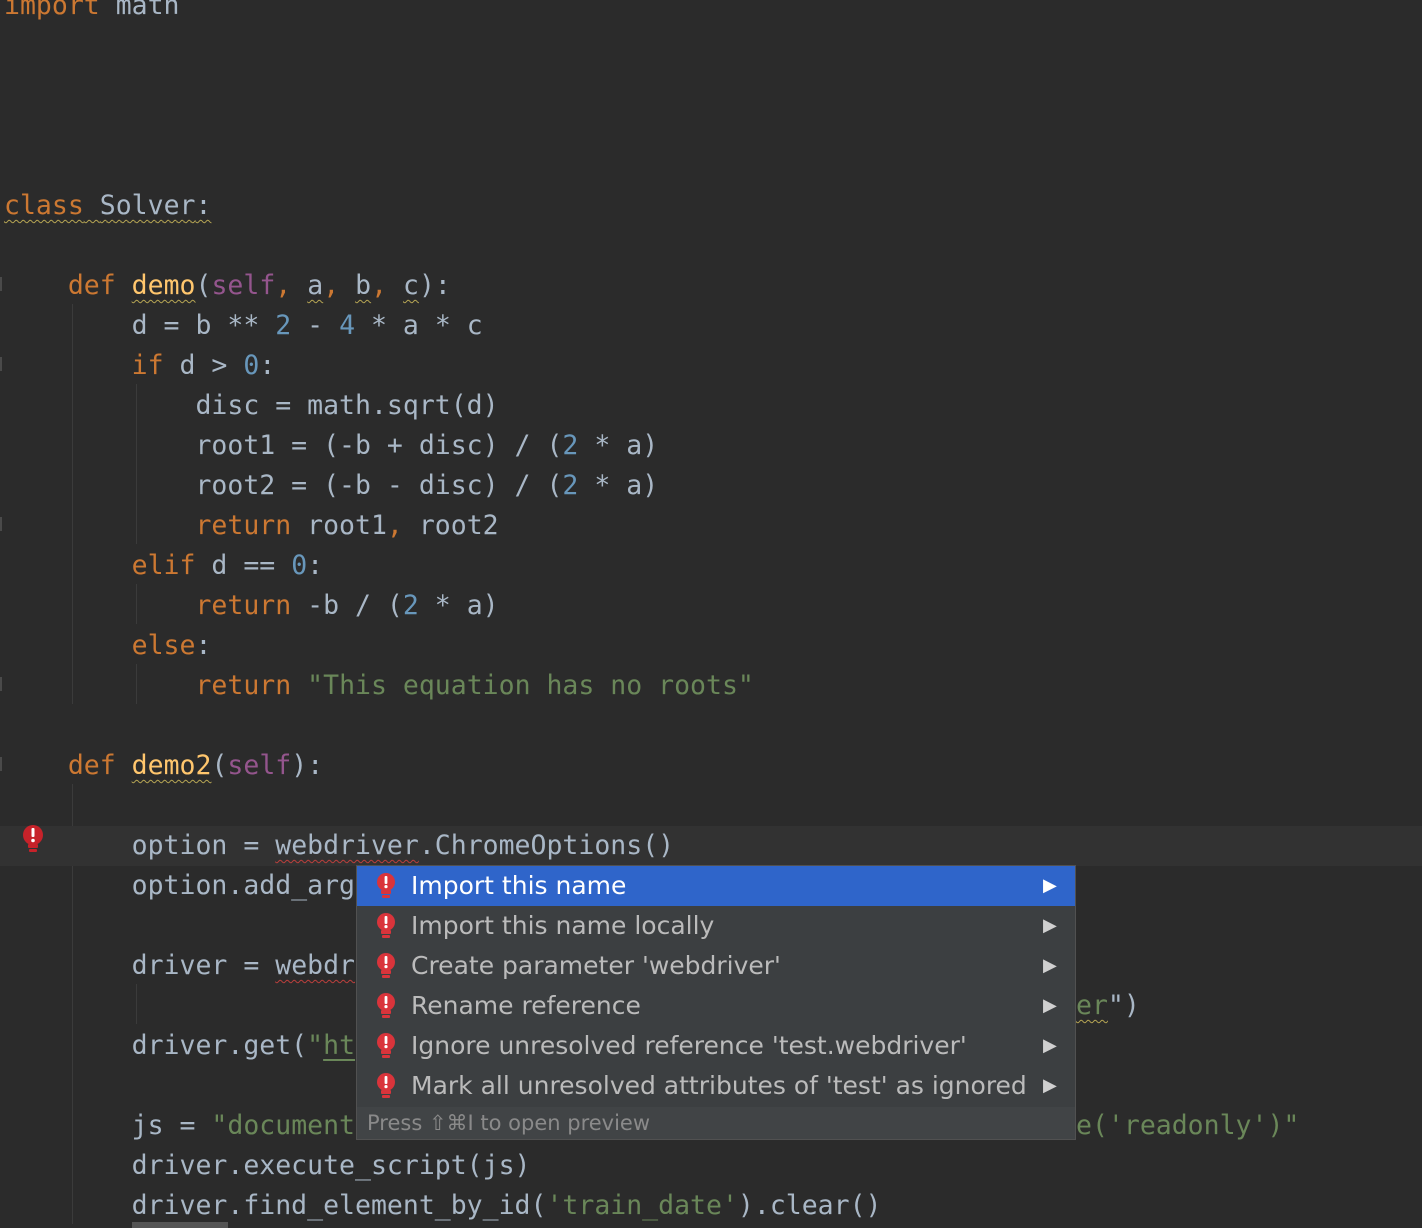  Describe the element at coordinates (331, 445) in the screenshot. I see `code-line-12: root1 = (-b + disc) / (2 * a)` at that location.